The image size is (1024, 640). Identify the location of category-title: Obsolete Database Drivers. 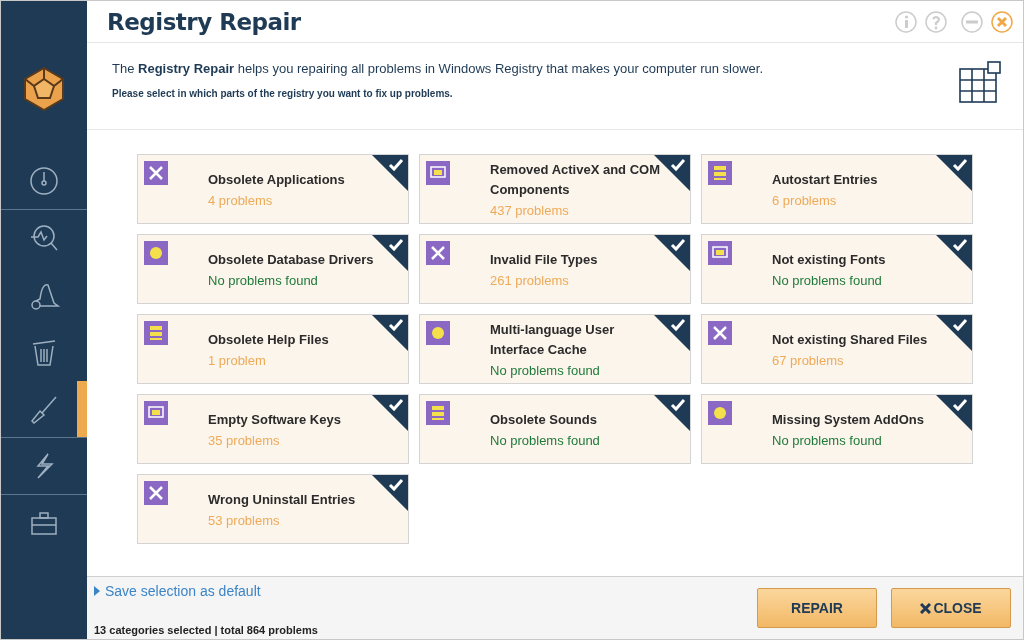
(291, 260).